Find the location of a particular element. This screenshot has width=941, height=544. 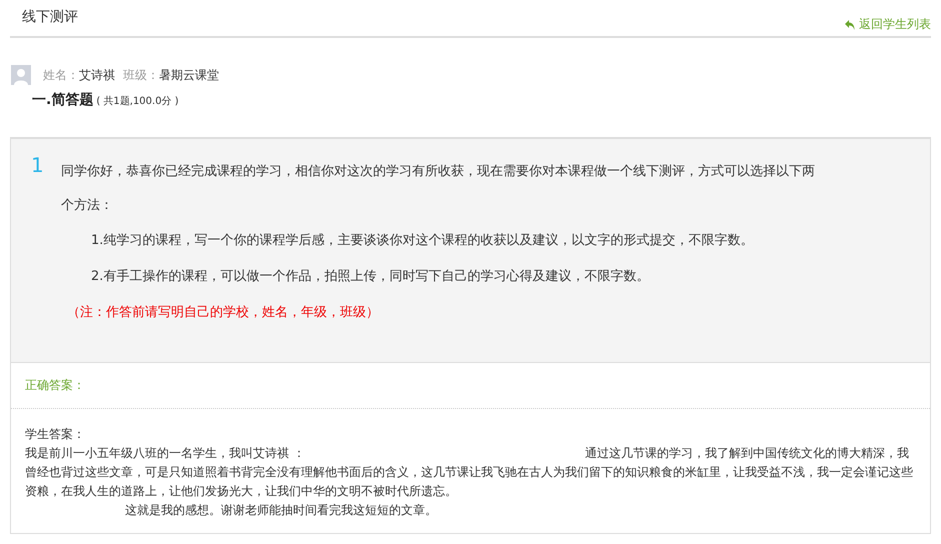

correct-answer-label: 正确答案： is located at coordinates (55, 385).